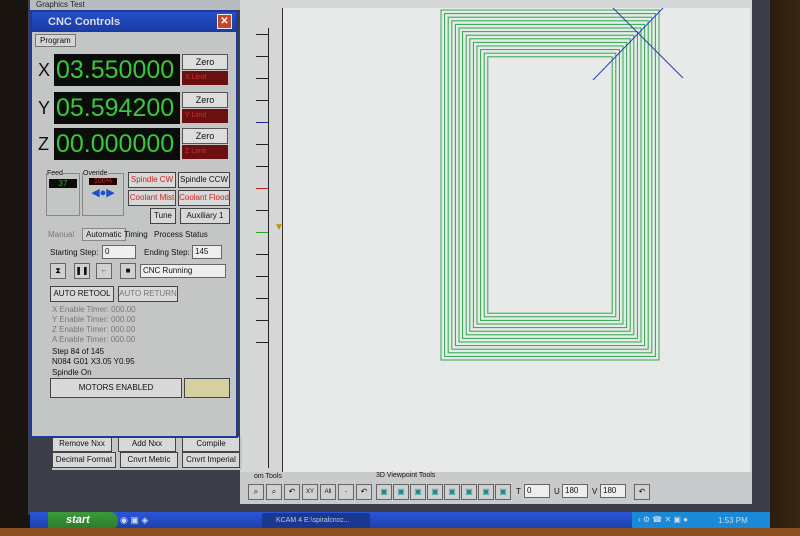  Describe the element at coordinates (204, 180) in the screenshot. I see `spindle-ccw-button: Spindle CCW` at that location.